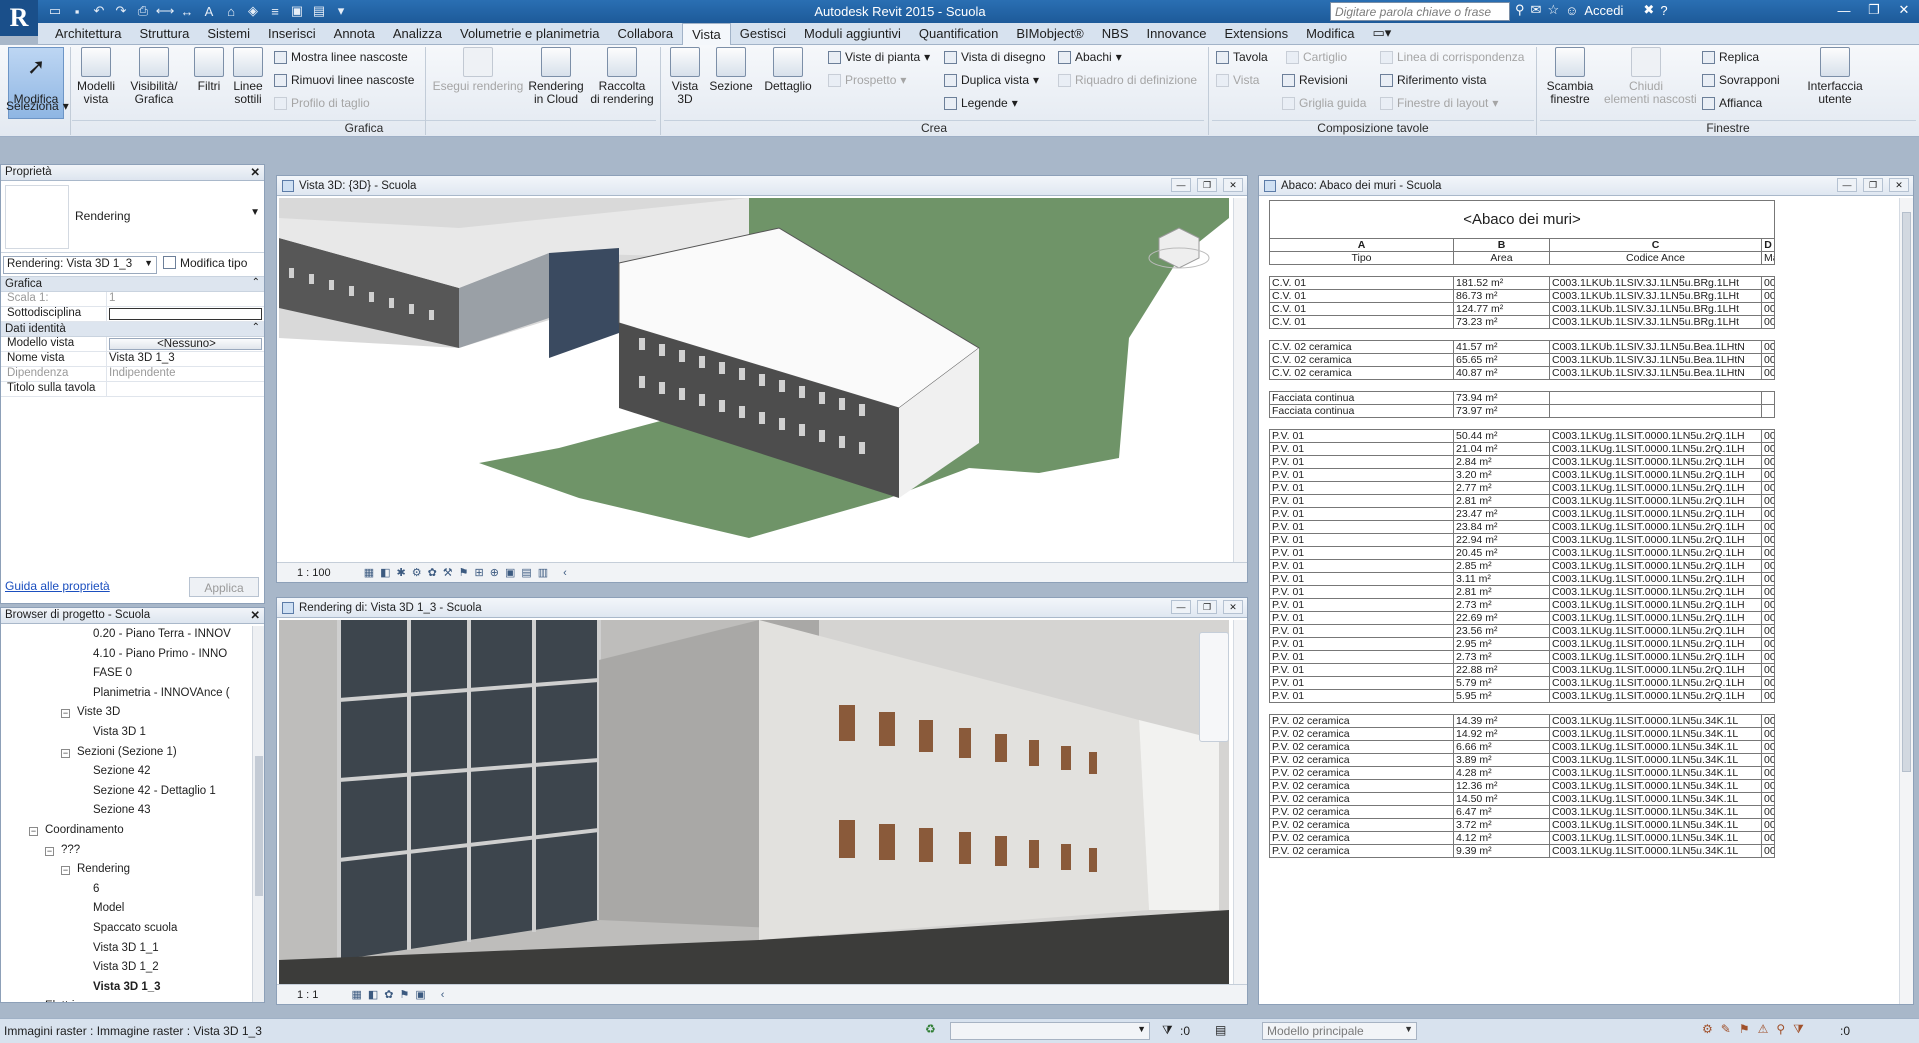  What do you see at coordinates (1501, 734) in the screenshot?
I see `table-cell: 14.92 m²` at bounding box center [1501, 734].